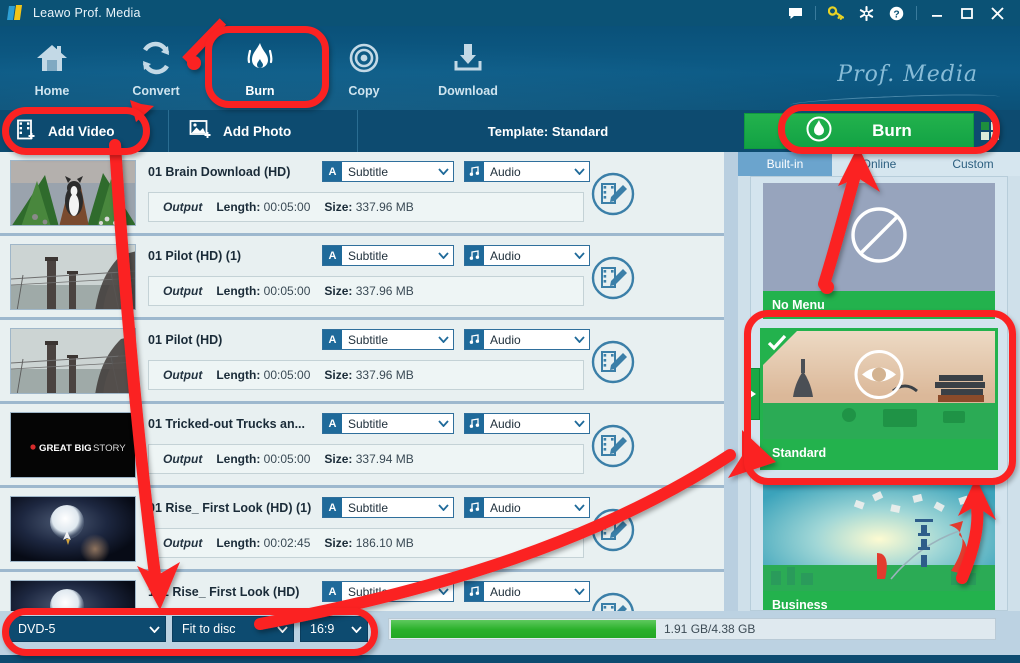  I want to click on arrow-to-burn-button, so click(849, 220).